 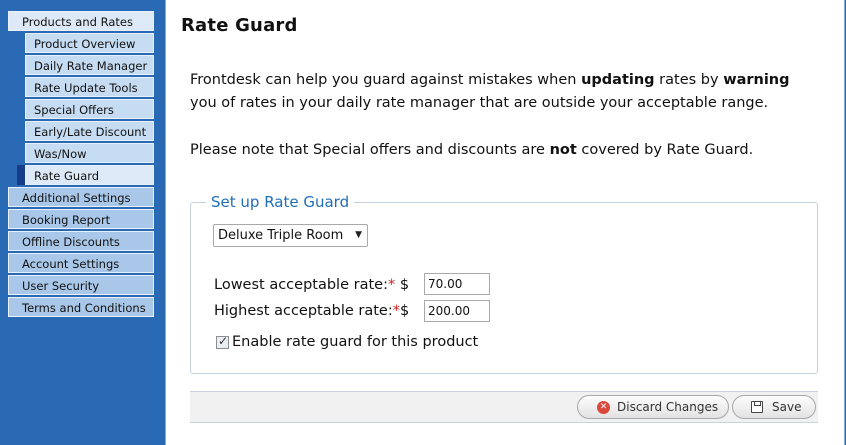 What do you see at coordinates (668, 407) in the screenshot?
I see `discard-changes-label: Discard Changes` at bounding box center [668, 407].